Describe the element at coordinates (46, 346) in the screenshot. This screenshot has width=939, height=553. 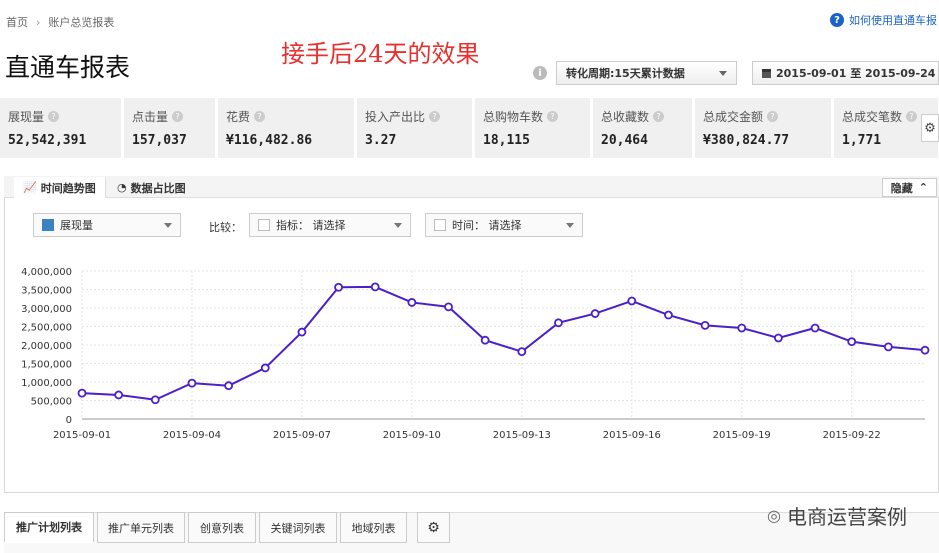
I see `y-tick-label: 2,000,000` at that location.